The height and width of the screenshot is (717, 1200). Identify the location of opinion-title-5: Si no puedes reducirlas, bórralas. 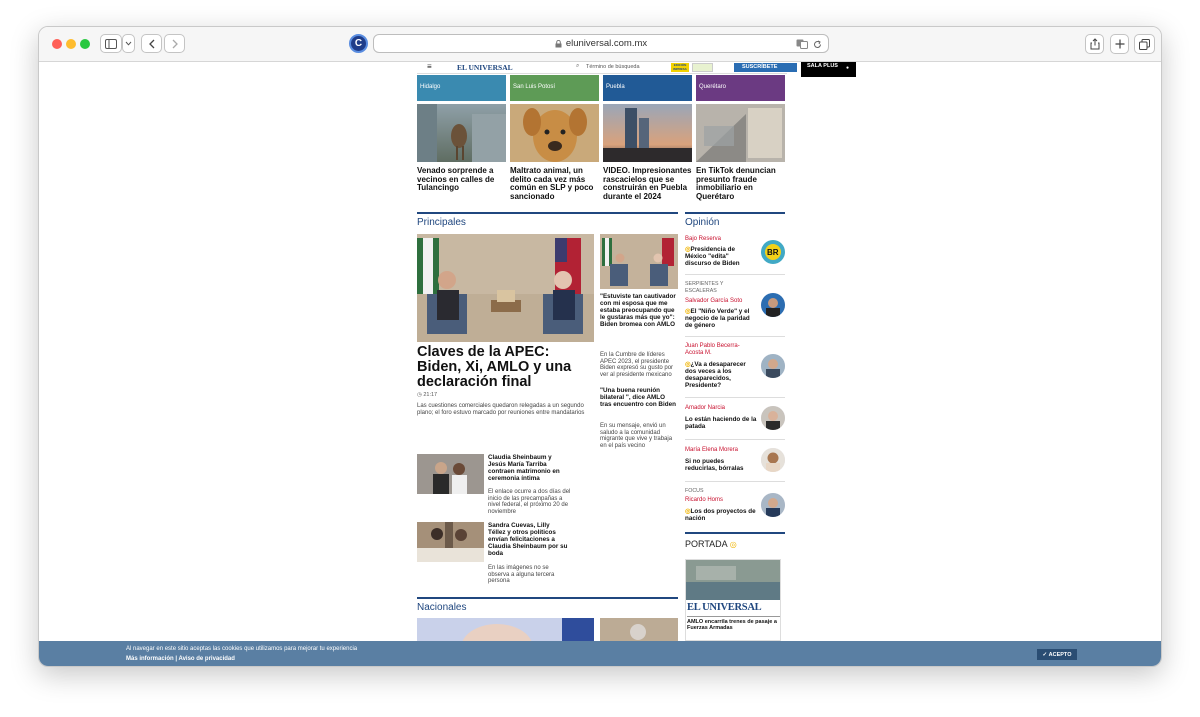
(721, 465).